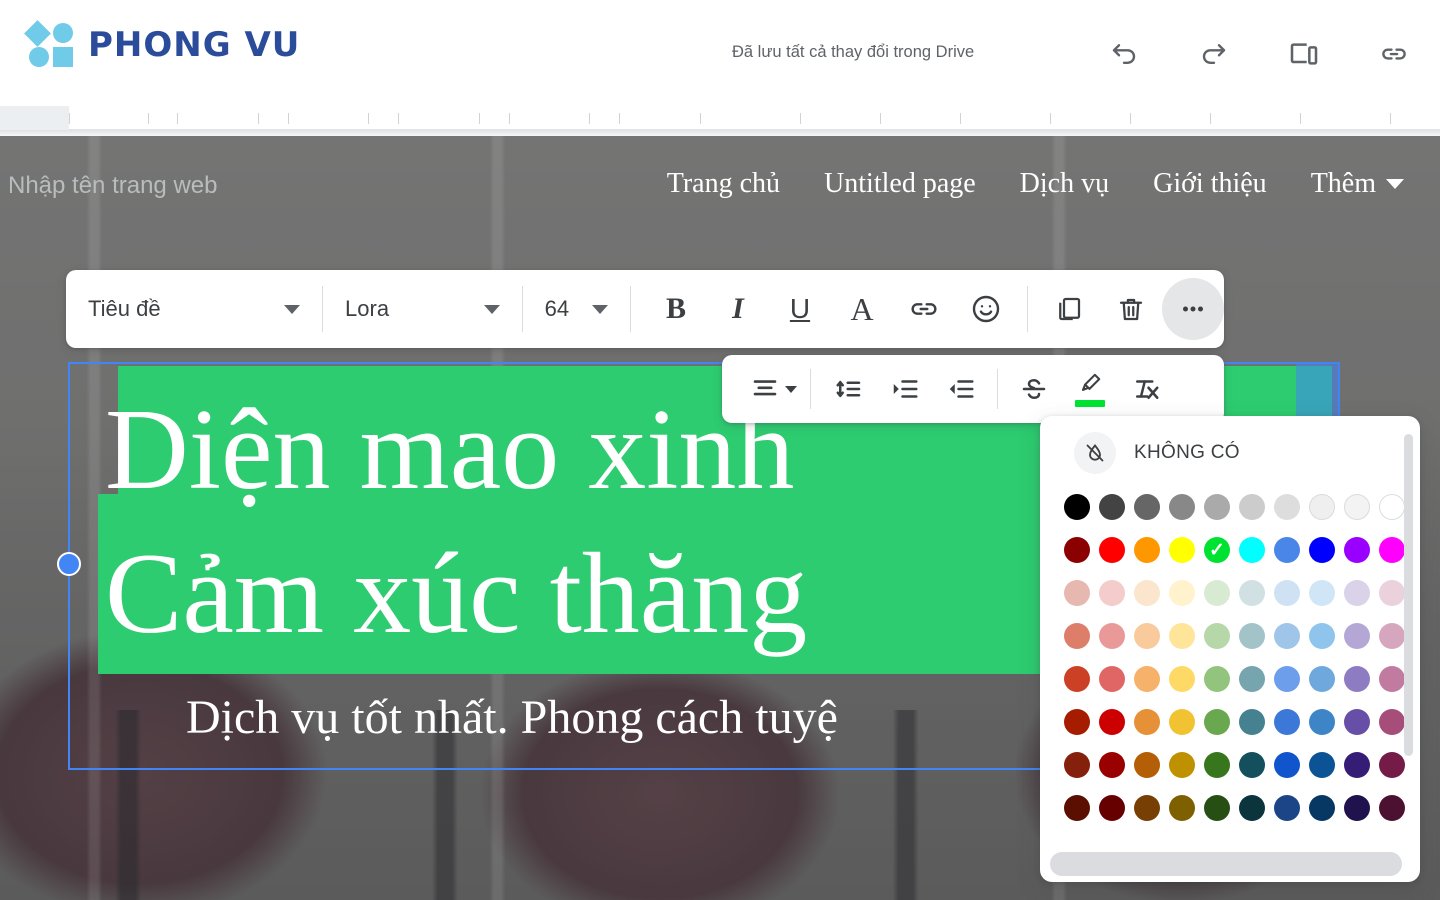  Describe the element at coordinates (1131, 309) in the screenshot. I see `delete-button` at that location.